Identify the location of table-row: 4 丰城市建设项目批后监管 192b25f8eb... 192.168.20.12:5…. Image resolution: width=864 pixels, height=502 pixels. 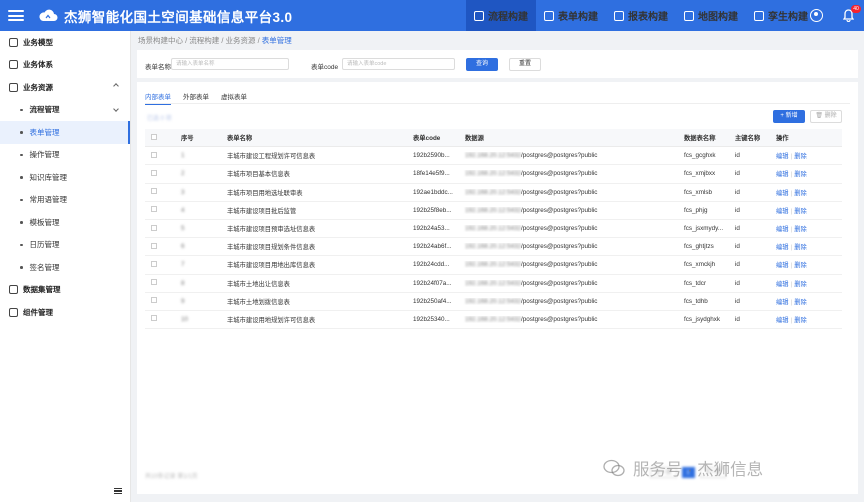
(493, 211).